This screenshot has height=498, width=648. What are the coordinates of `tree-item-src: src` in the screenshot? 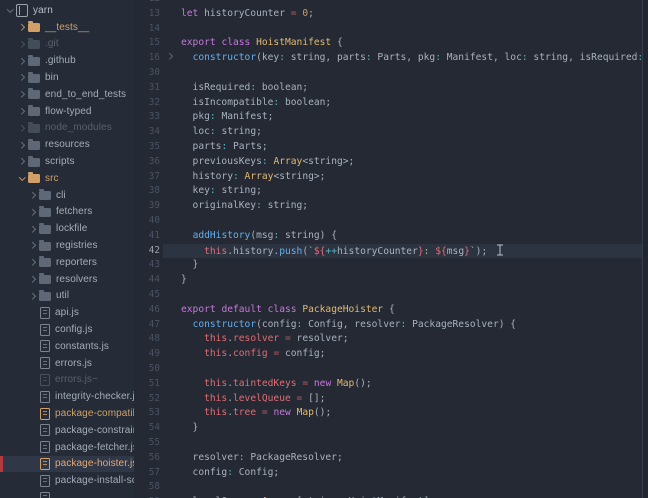 It's located at (67, 178).